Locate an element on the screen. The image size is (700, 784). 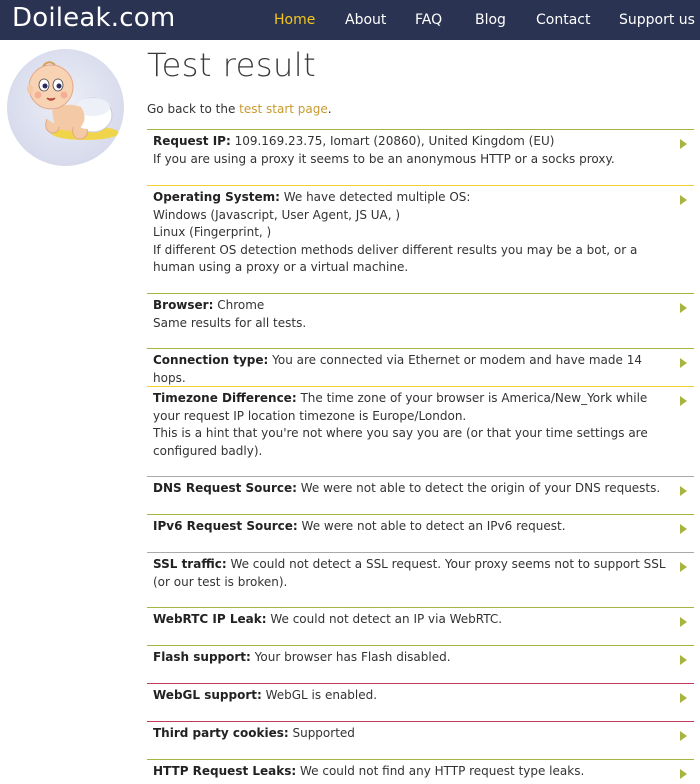
baby-mascot-avatar is located at coordinates (65, 107).